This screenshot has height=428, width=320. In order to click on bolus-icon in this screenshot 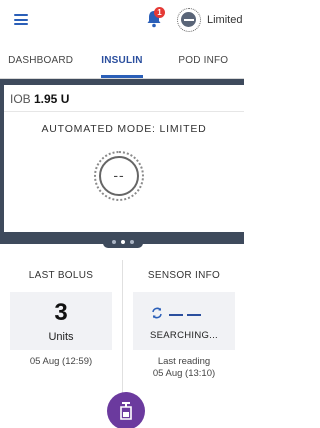, I will do `click(126, 411)`.